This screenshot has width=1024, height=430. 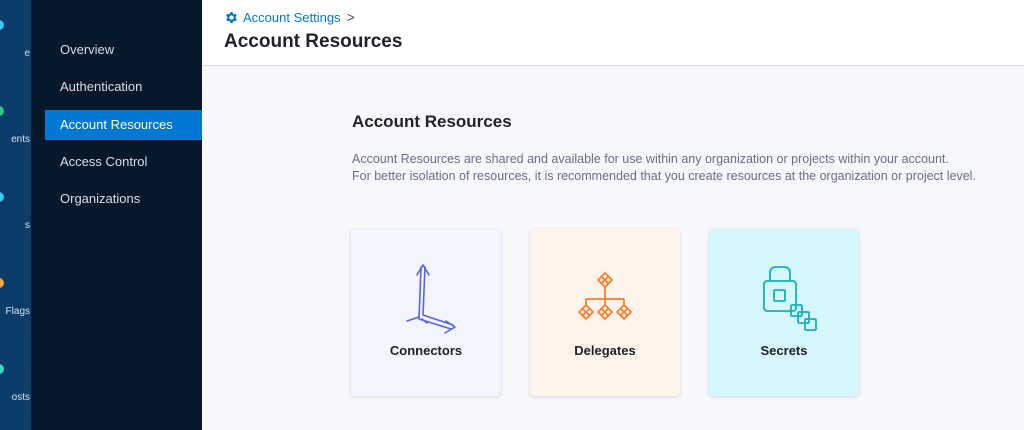 I want to click on connectors-label: Connectors, so click(x=426, y=350).